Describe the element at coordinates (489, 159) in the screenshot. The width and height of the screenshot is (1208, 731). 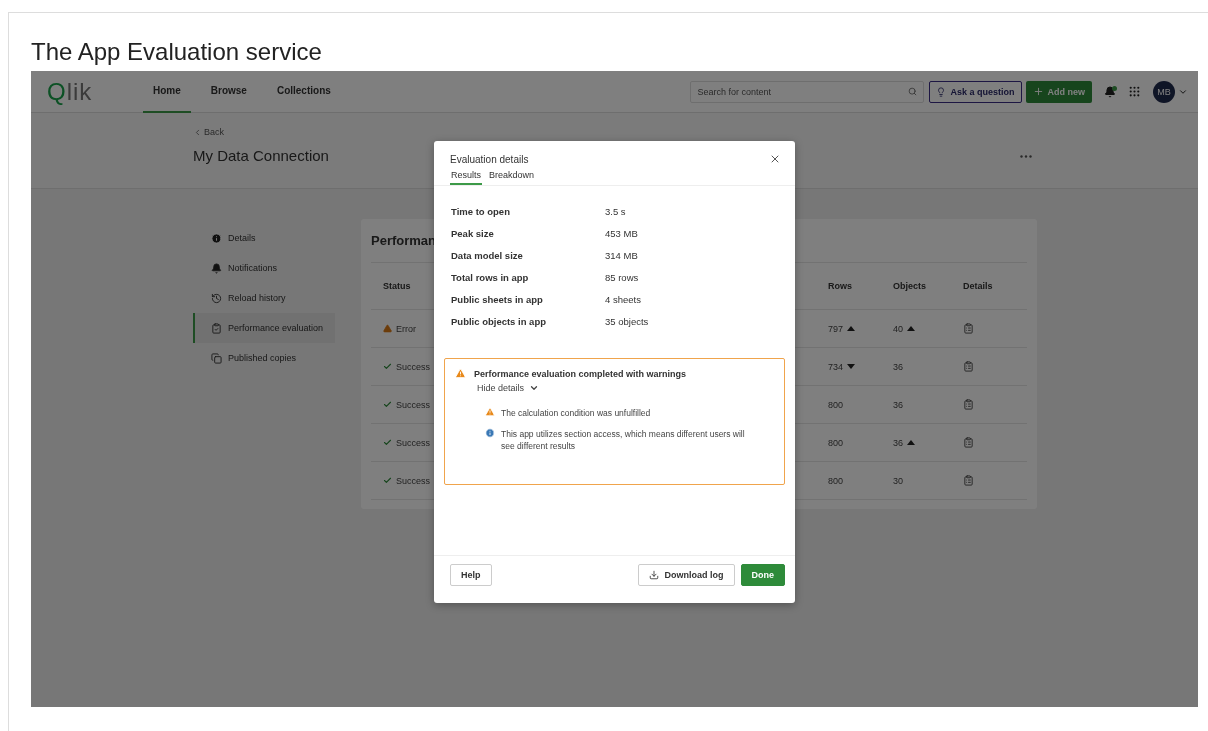
I see `modal-title: Evaluation details` at that location.